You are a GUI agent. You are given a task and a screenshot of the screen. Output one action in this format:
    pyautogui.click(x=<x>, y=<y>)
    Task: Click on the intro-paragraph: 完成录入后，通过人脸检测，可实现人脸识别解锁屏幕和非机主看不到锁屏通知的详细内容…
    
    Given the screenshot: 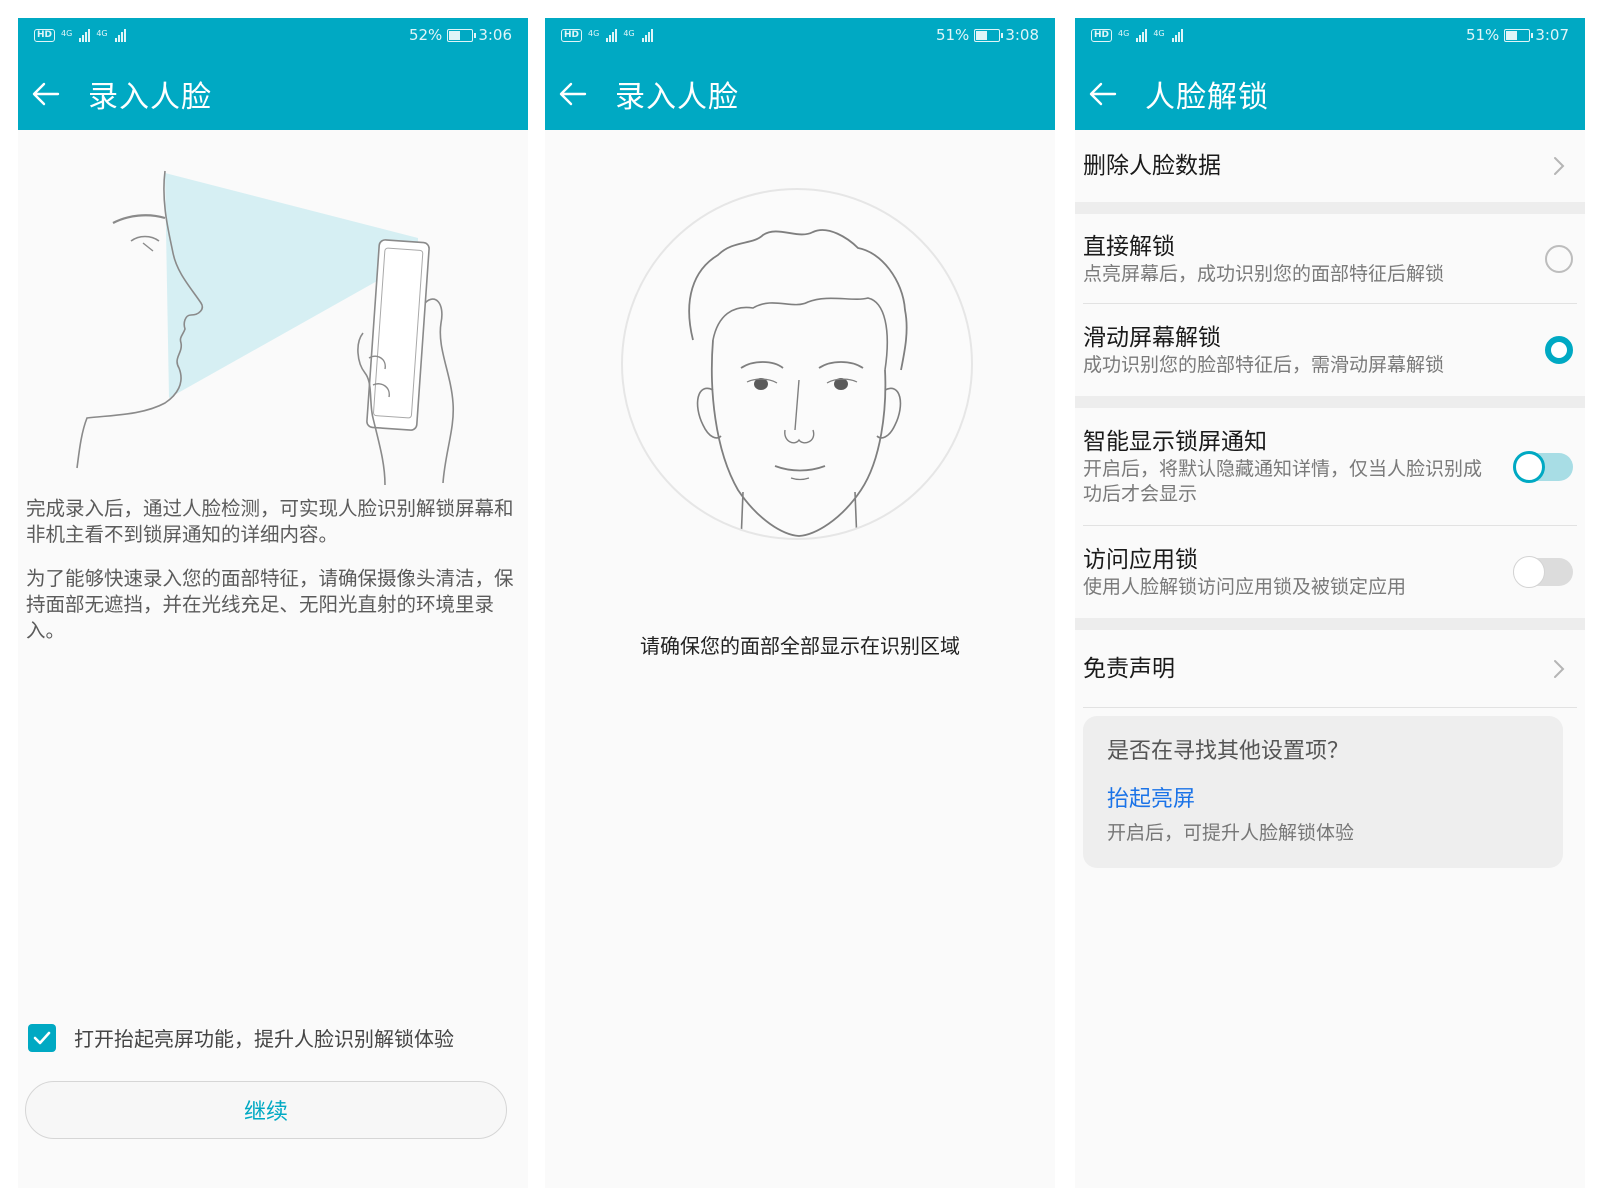 What is the action you would take?
    pyautogui.click(x=270, y=521)
    